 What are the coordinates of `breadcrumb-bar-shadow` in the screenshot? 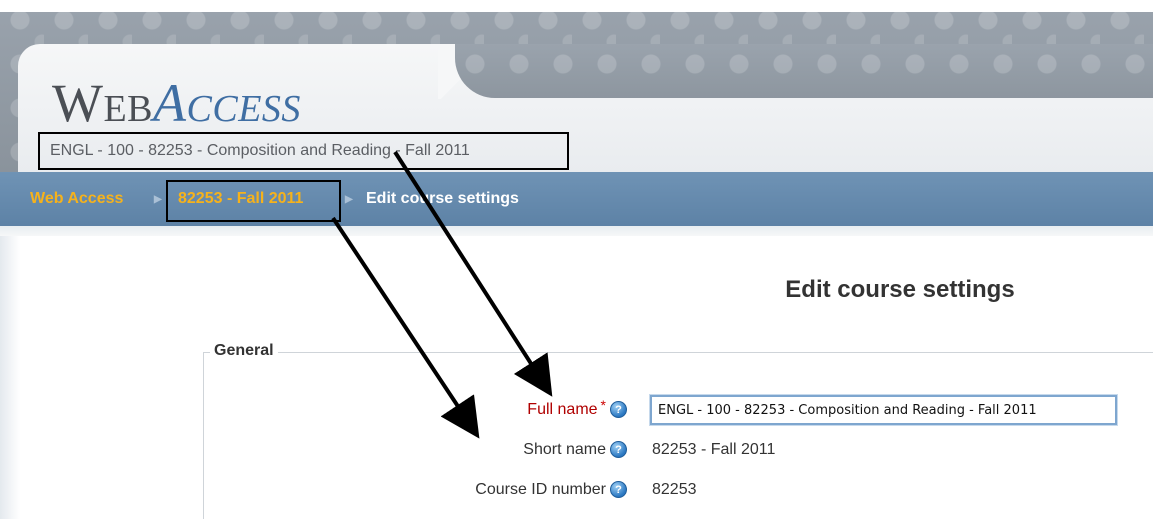 It's located at (576, 231).